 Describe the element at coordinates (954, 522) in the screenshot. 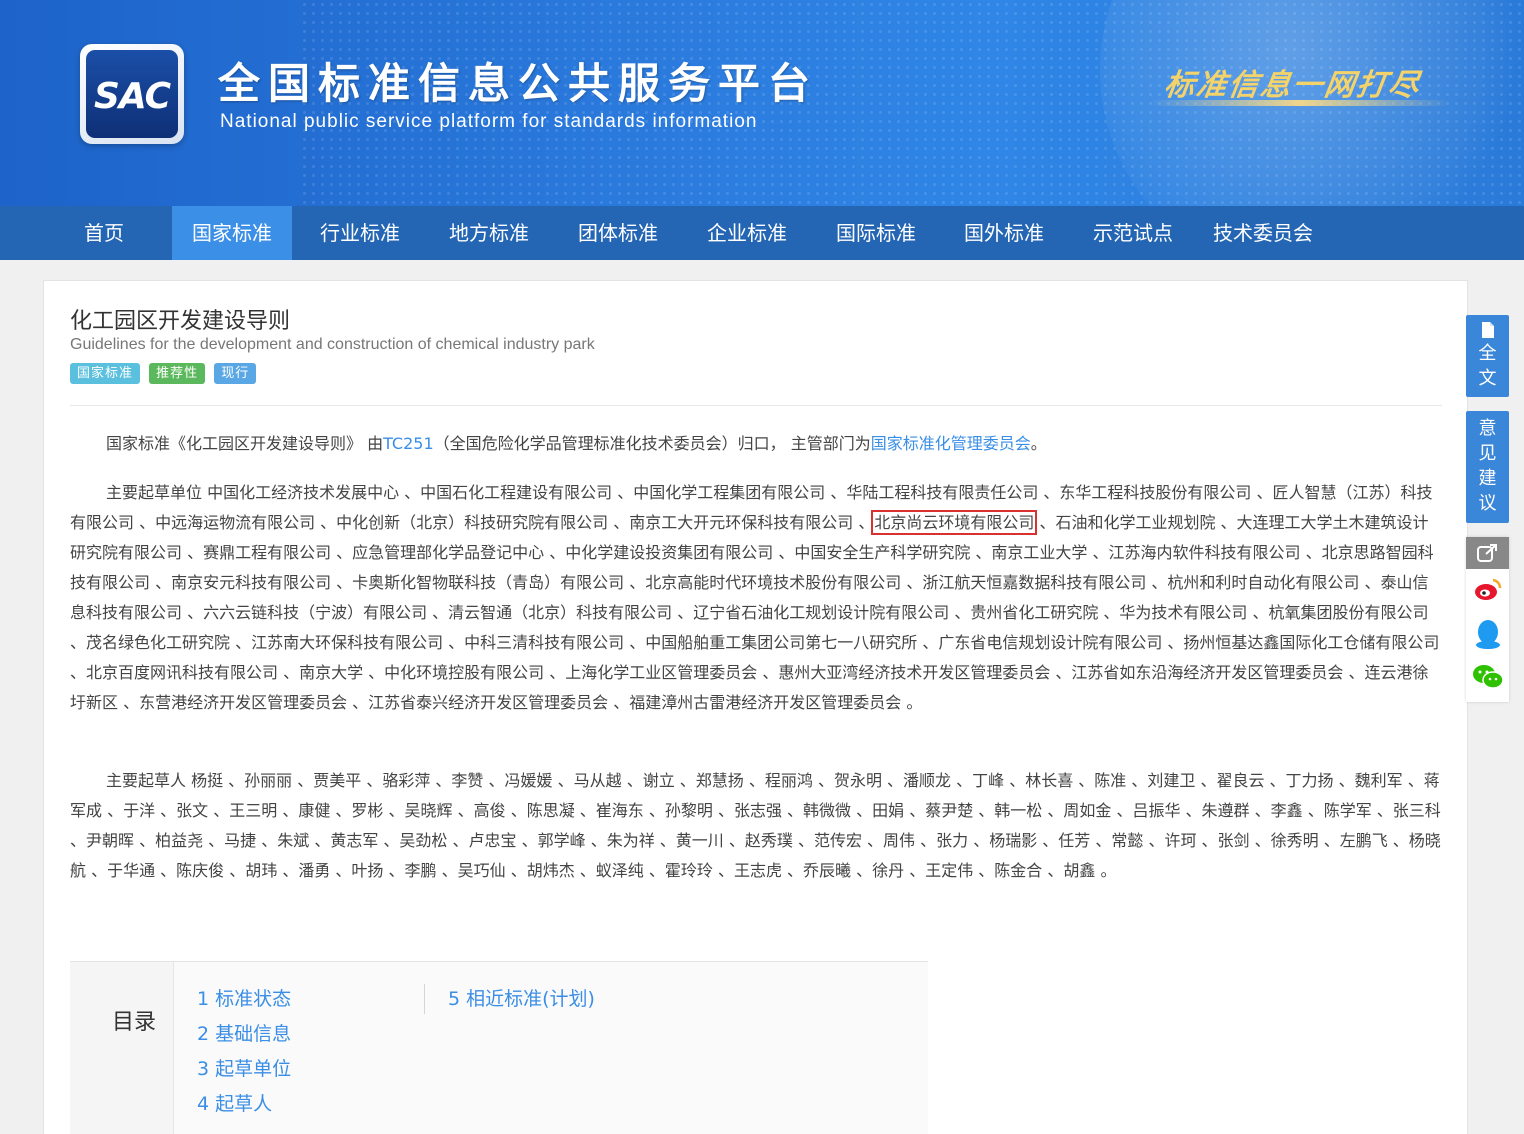

I see `highlighted-unit: 北京尚云环境有限公司` at that location.